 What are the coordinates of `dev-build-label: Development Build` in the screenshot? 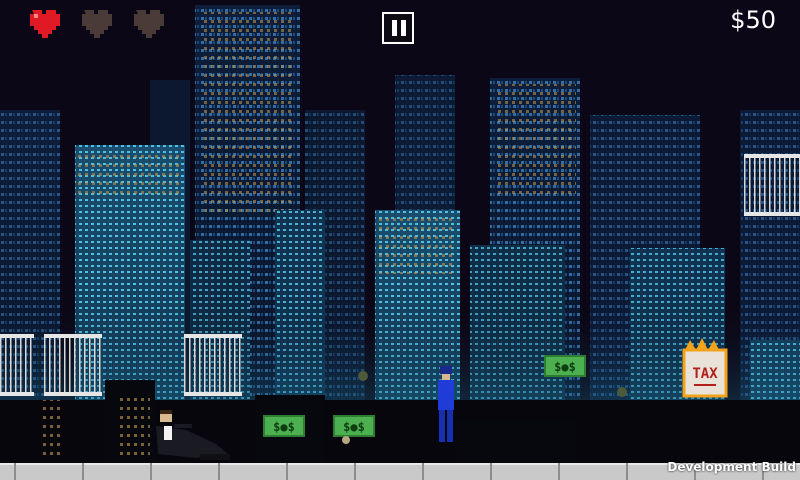 It's located at (731, 467).